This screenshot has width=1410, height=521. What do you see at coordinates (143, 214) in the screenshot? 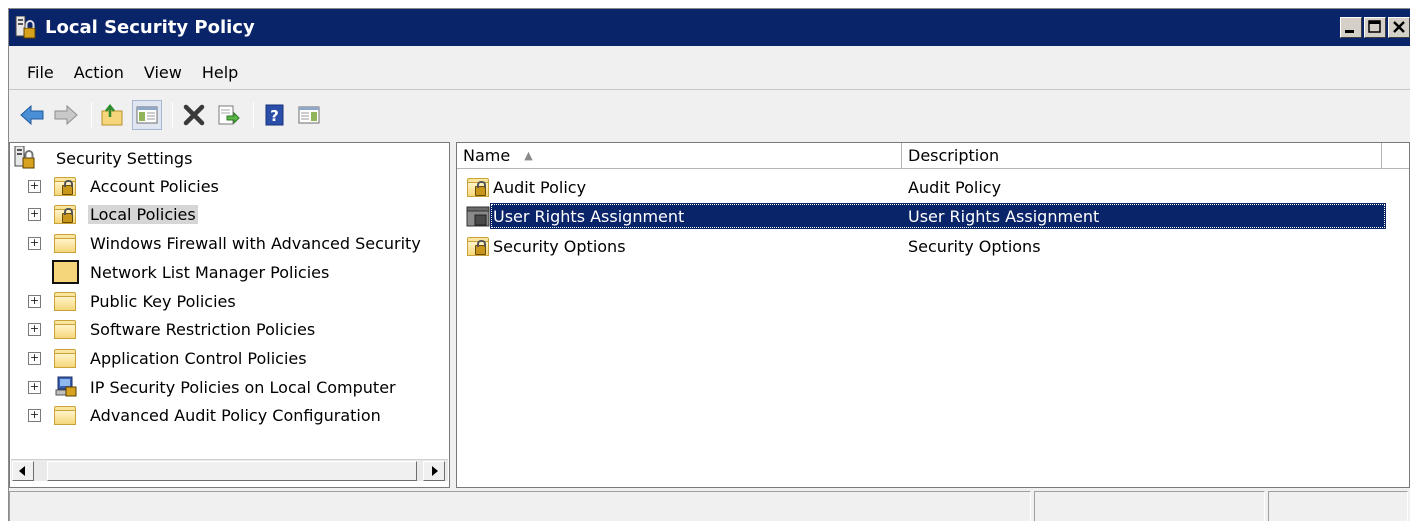
I see `tree-item-label: Local Policies` at bounding box center [143, 214].